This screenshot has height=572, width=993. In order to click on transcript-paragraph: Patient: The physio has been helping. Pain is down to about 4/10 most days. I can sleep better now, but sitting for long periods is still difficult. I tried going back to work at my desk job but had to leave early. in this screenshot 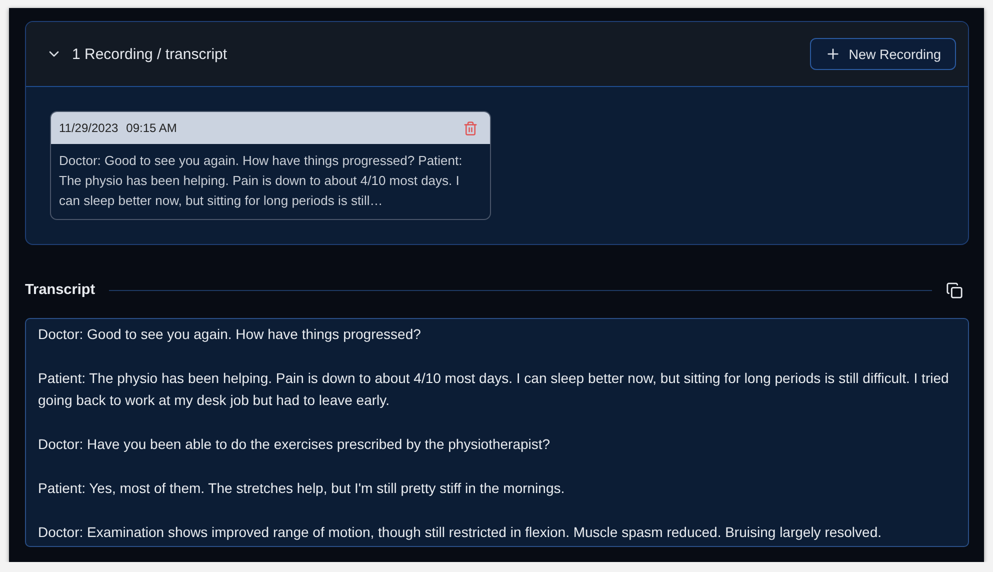, I will do `click(494, 389)`.